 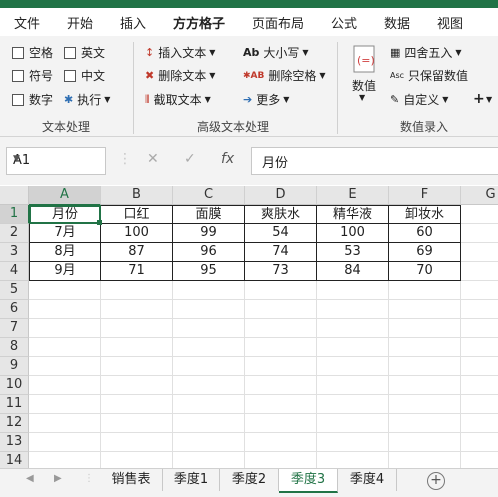 What do you see at coordinates (209, 328) in the screenshot?
I see `cell-c7` at bounding box center [209, 328].